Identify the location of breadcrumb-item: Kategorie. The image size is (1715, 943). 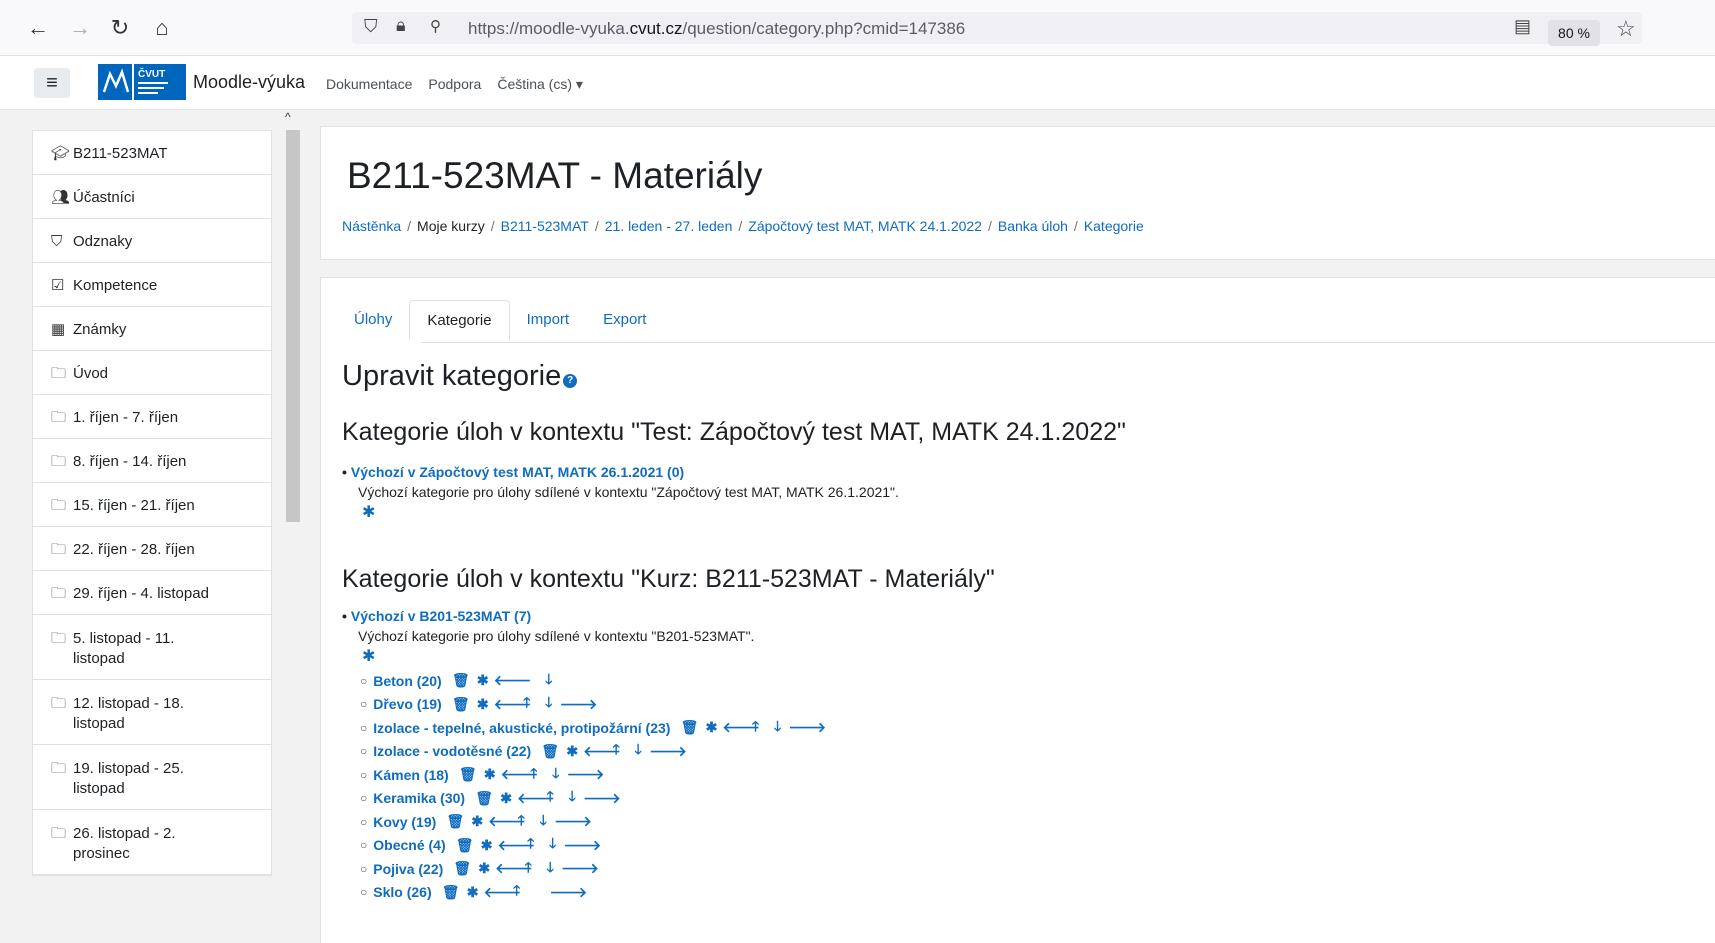
(1114, 226).